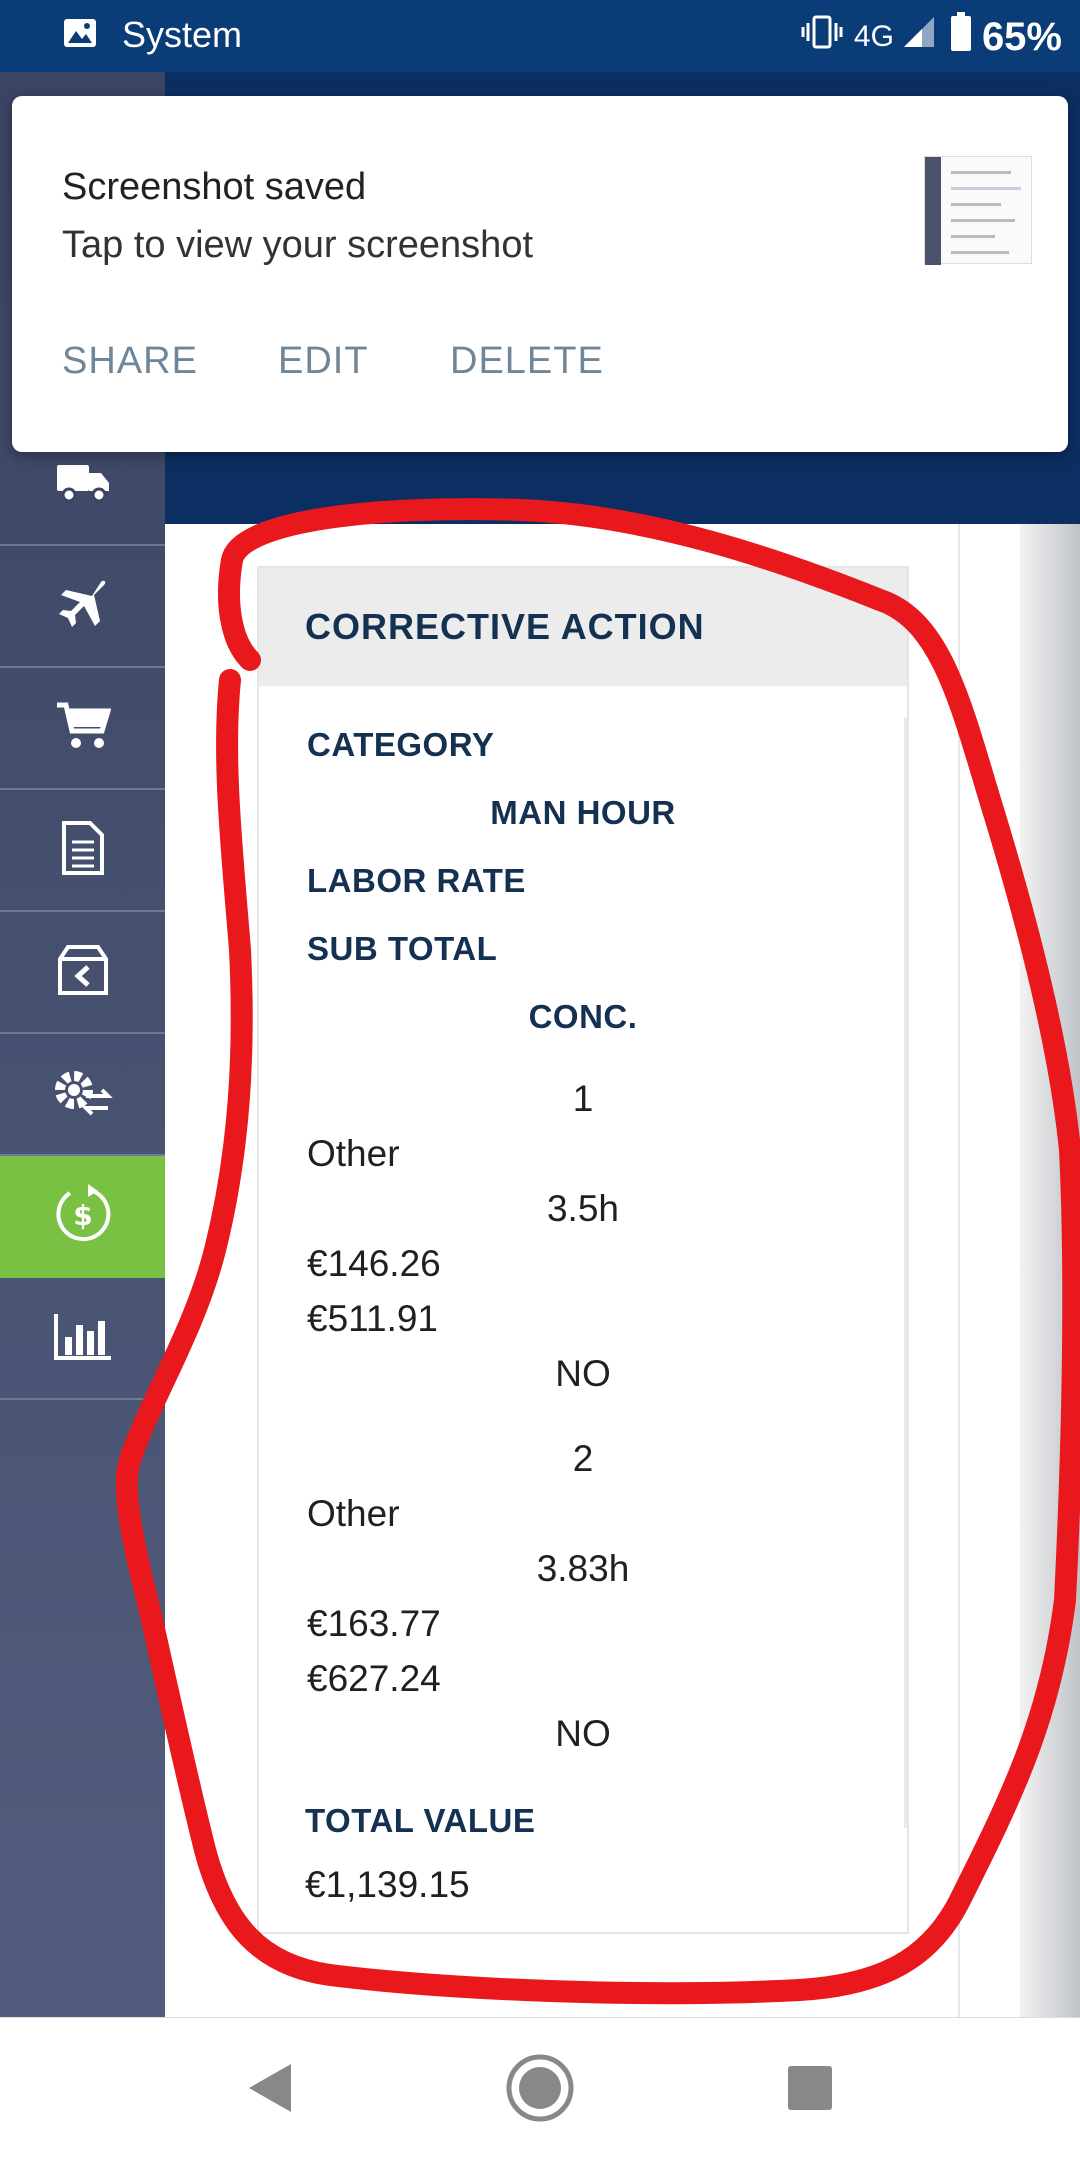 The width and height of the screenshot is (1080, 2160). Describe the element at coordinates (214, 187) in the screenshot. I see `notification-title: Screenshot saved` at that location.